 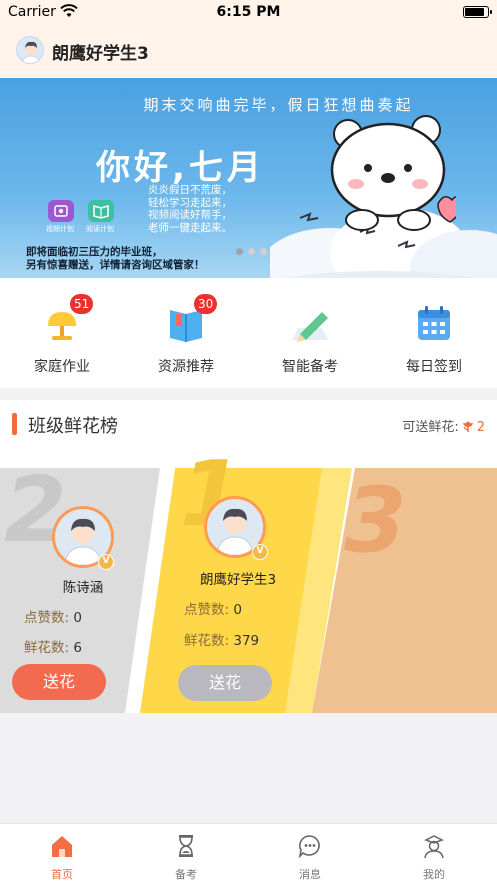 What do you see at coordinates (434, 847) in the screenshot?
I see `profile-icon` at bounding box center [434, 847].